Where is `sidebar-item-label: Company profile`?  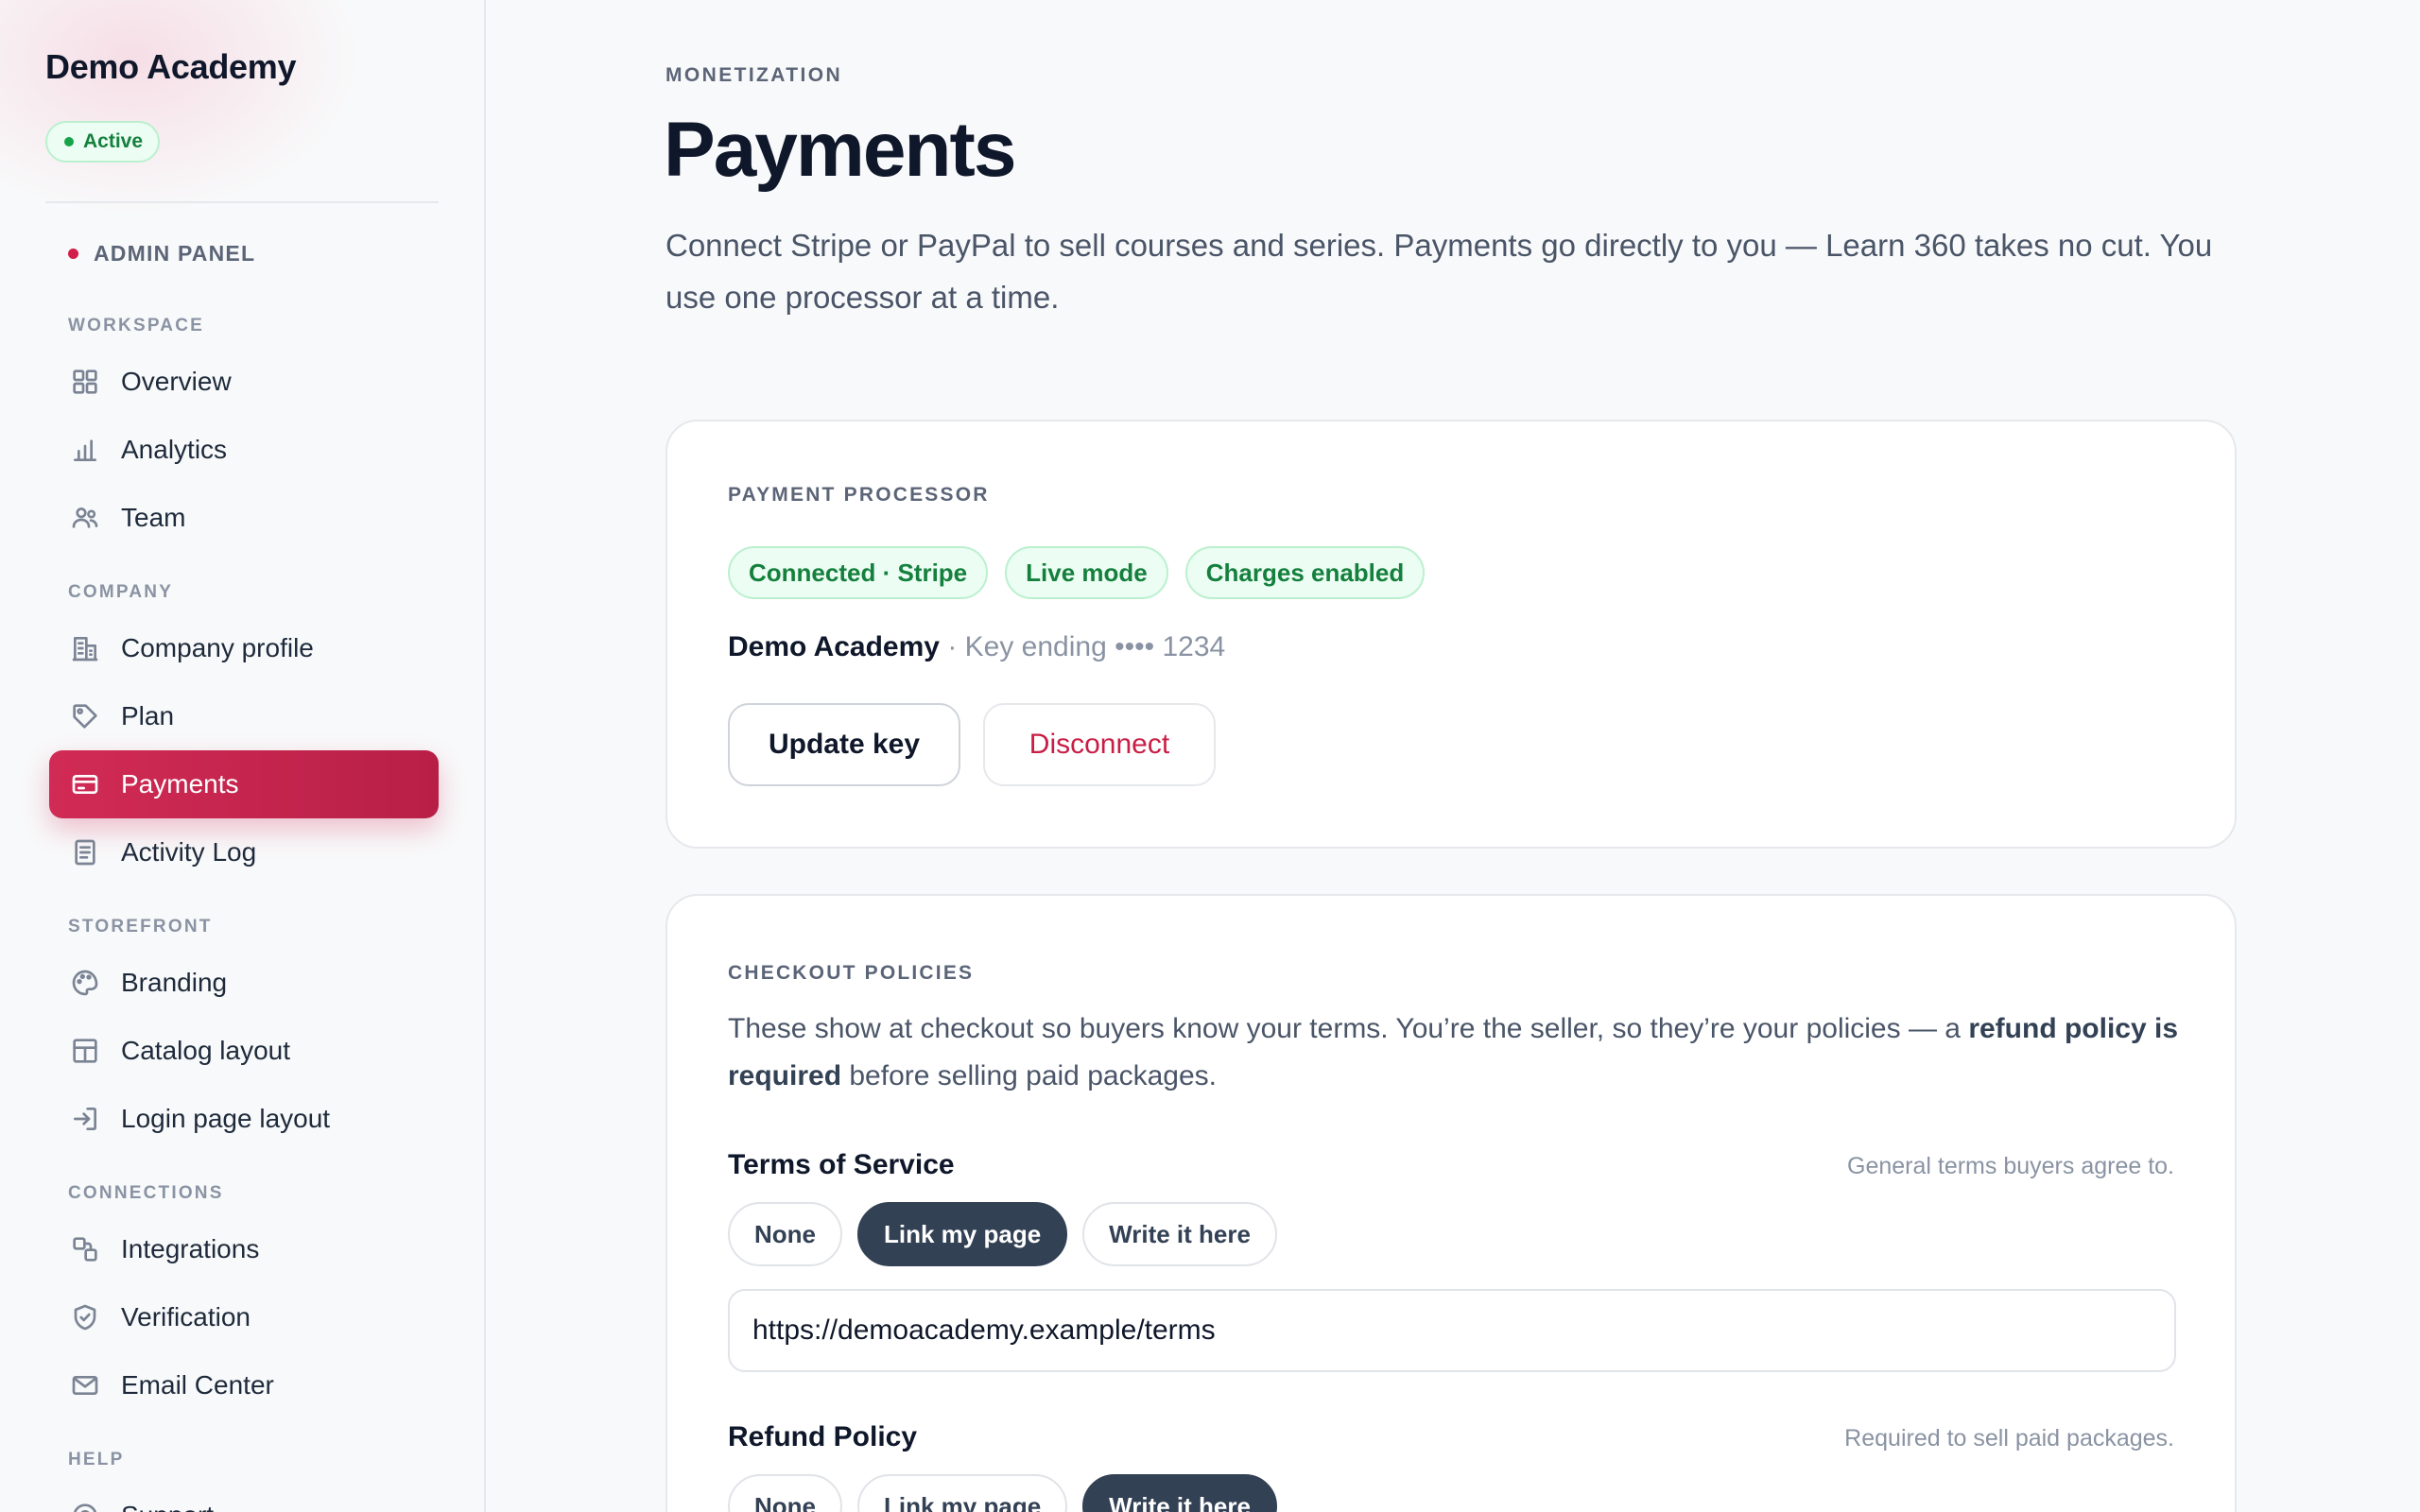
sidebar-item-label: Company profile is located at coordinates (218, 647).